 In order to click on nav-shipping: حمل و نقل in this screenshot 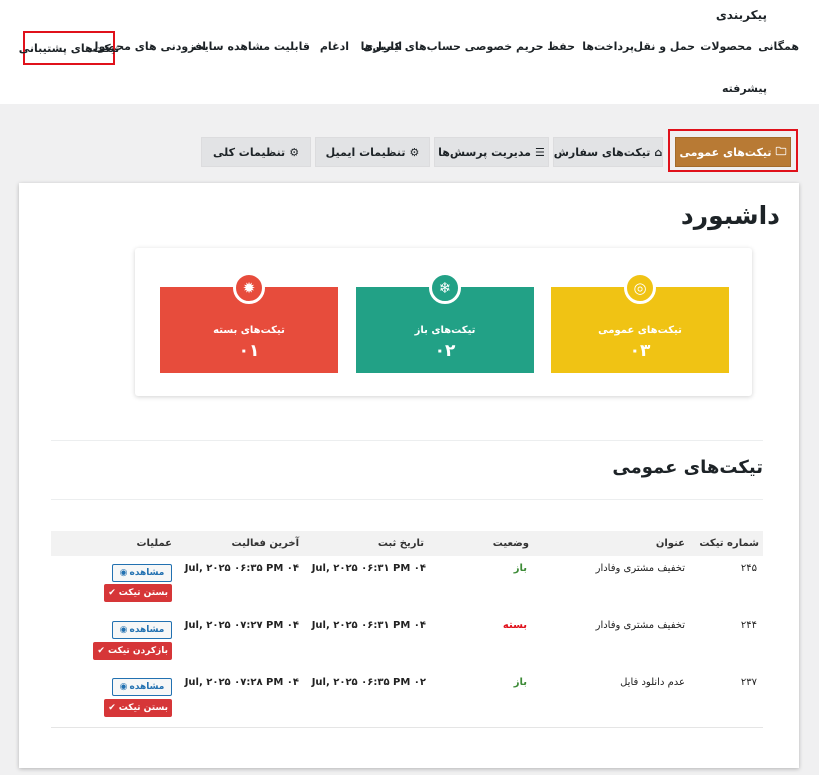, I will do `click(664, 46)`.